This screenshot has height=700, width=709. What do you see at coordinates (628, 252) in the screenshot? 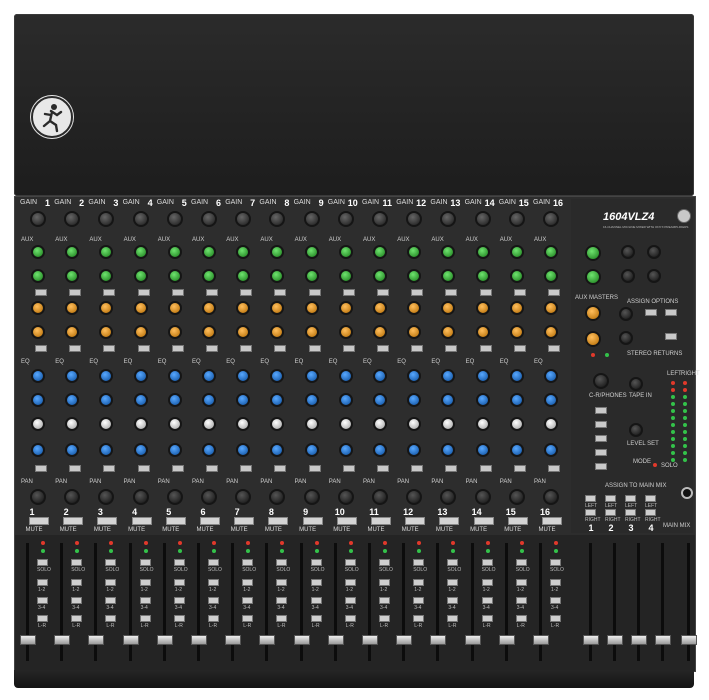
I see `stereo-return-1-knob` at bounding box center [628, 252].